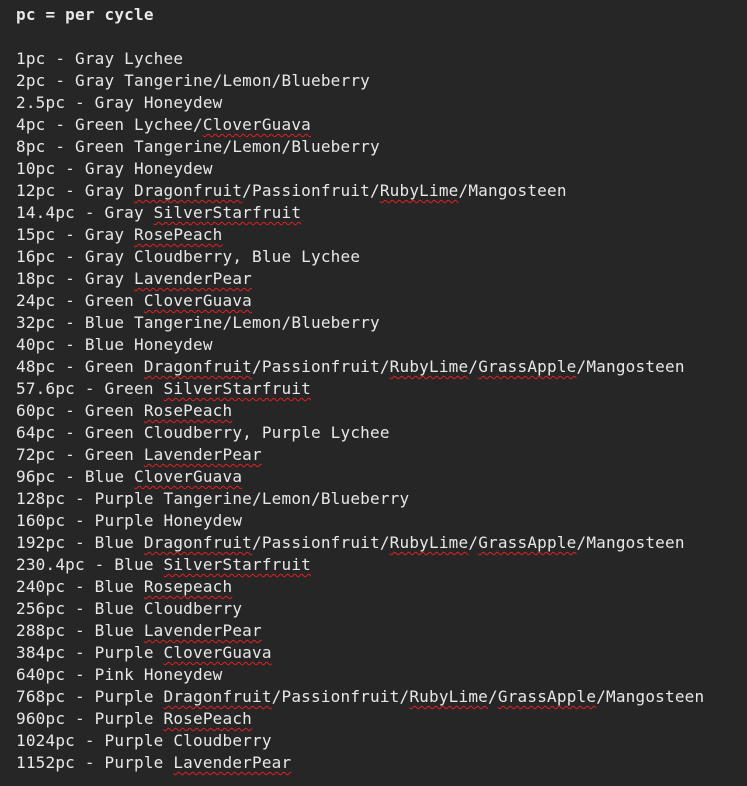  What do you see at coordinates (381, 631) in the screenshot?
I see `tier-line: 288pc - Blue LavenderPear` at bounding box center [381, 631].